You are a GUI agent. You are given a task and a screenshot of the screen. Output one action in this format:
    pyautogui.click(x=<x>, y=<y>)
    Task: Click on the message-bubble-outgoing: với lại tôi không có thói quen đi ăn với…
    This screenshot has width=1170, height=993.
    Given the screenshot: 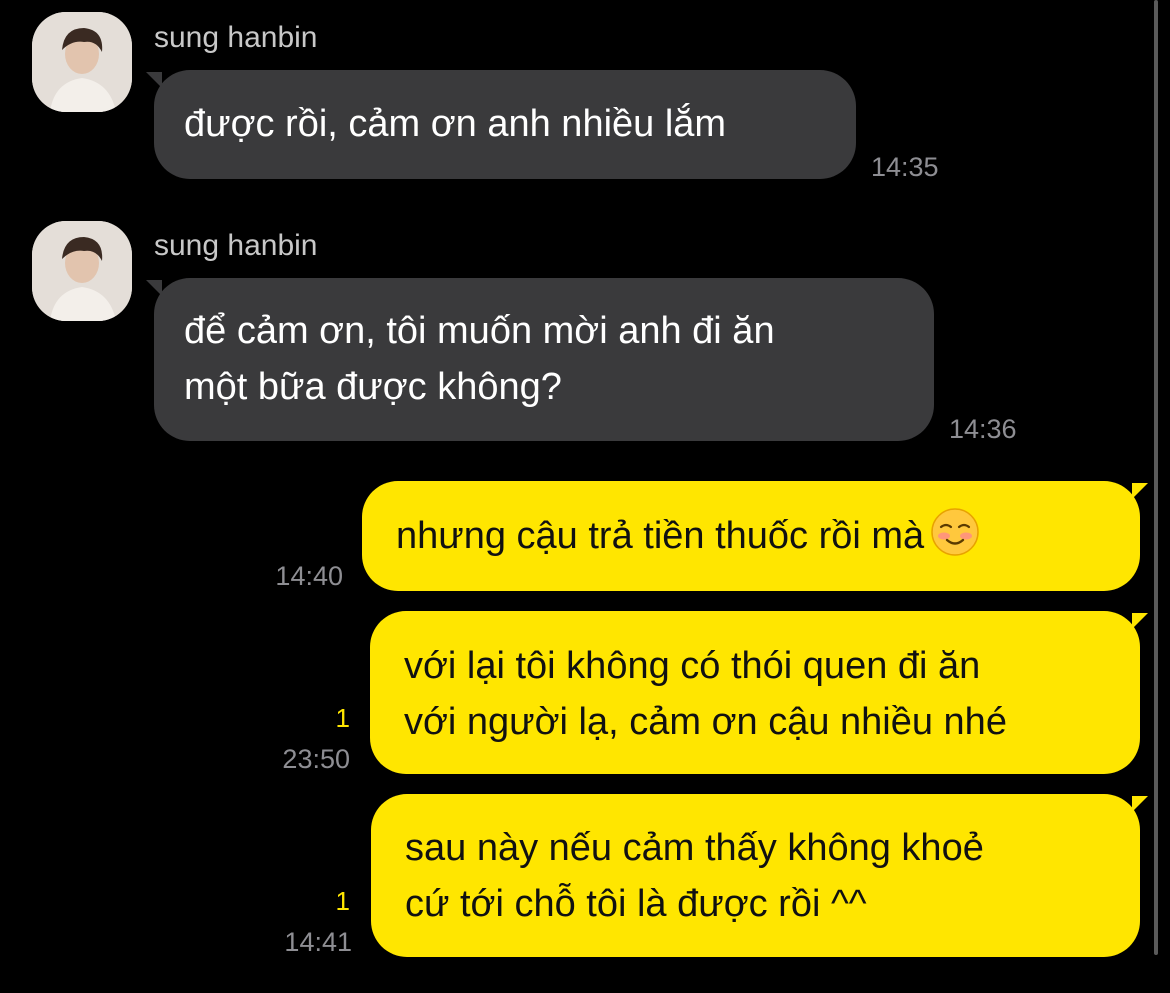 What is the action you would take?
    pyautogui.click(x=755, y=692)
    